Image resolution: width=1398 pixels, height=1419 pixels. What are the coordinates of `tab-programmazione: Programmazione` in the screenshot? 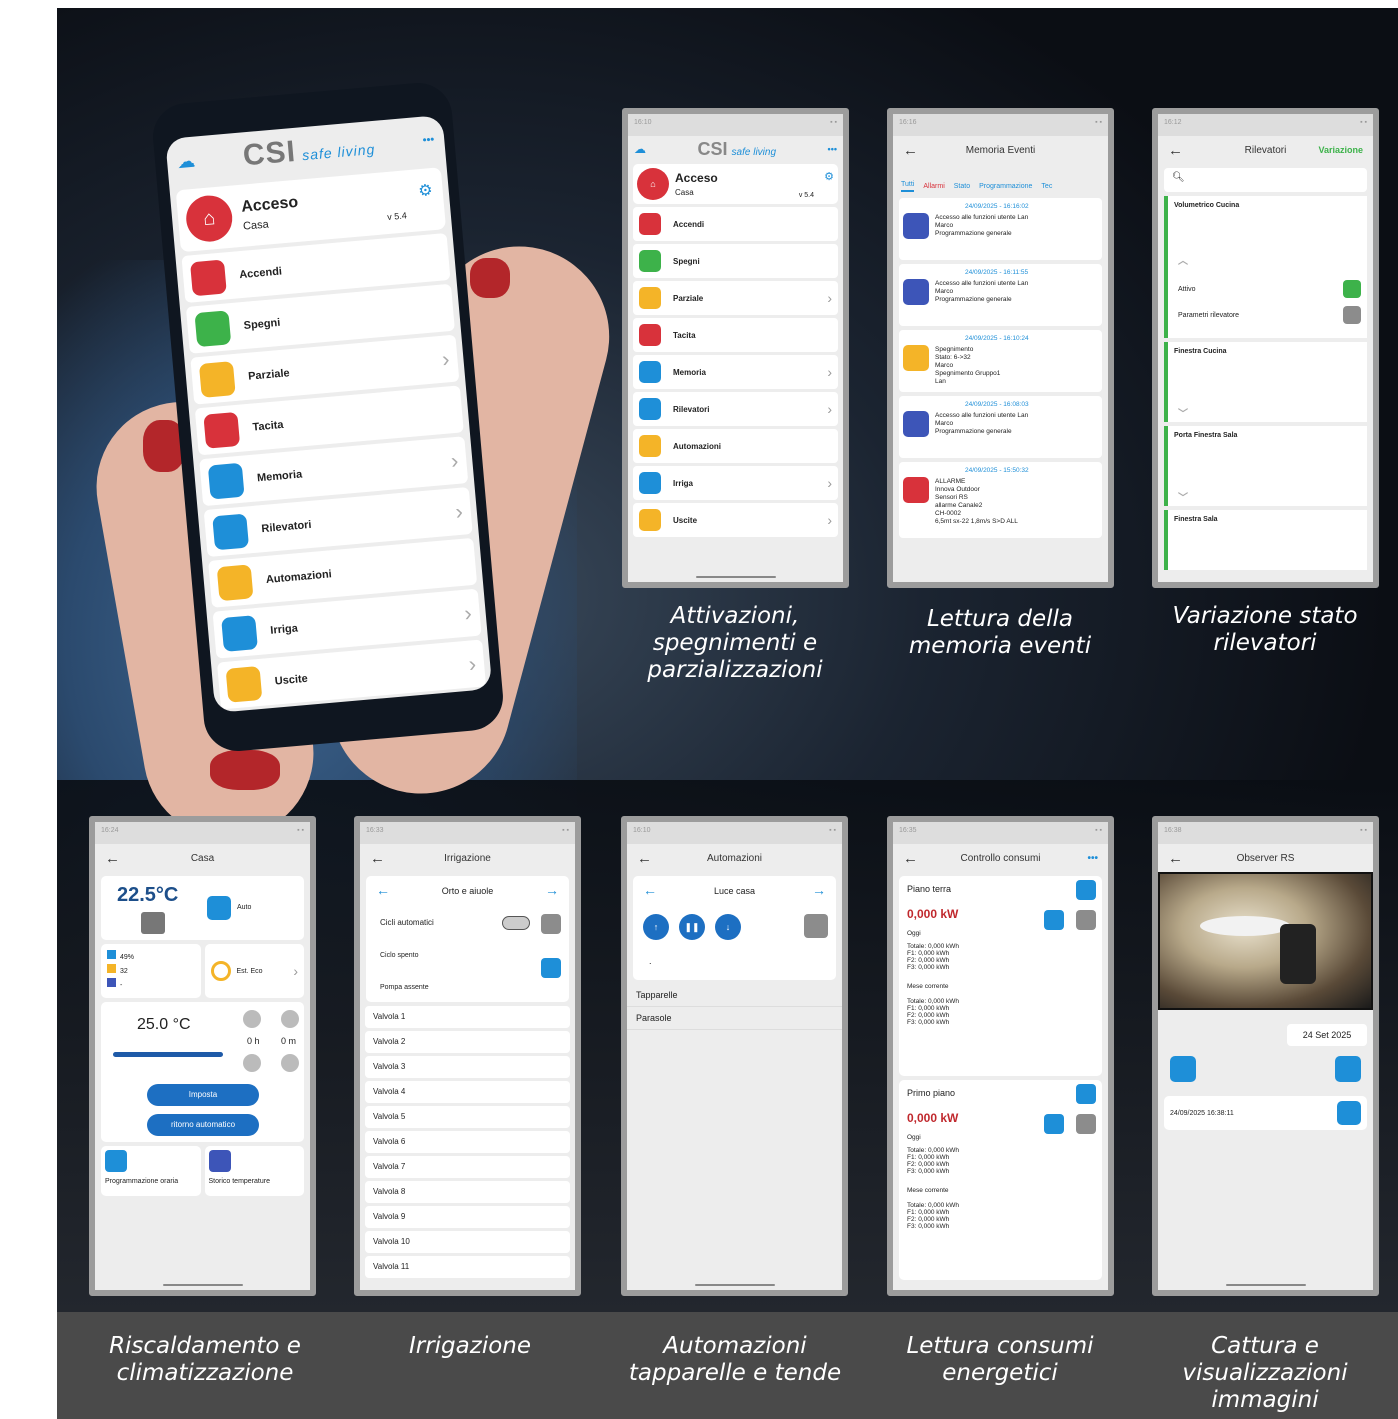 It's located at (1005, 187).